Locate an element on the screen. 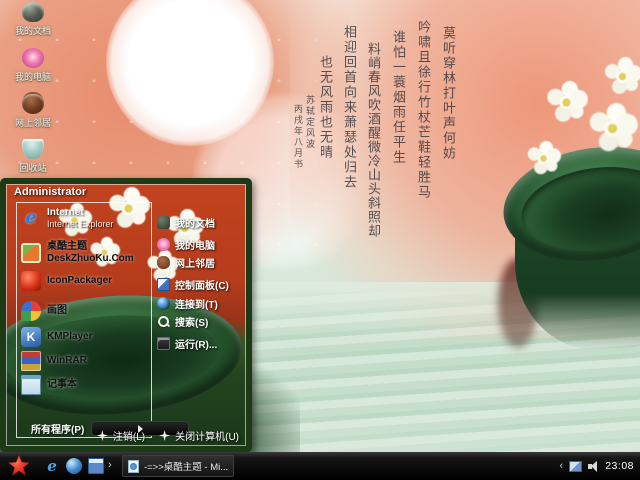 The image size is (640, 480). run-icon is located at coordinates (163, 343).